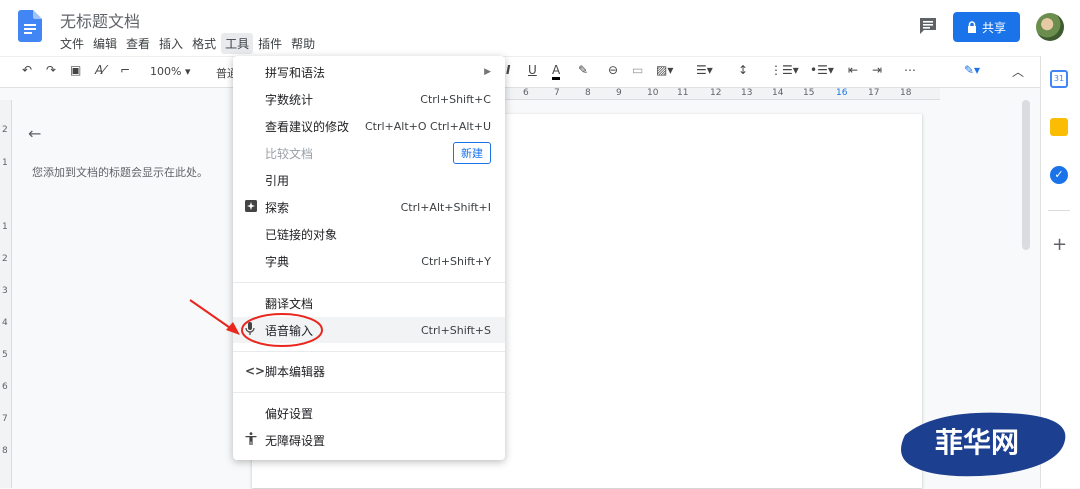 This screenshot has height=489, width=1080. Describe the element at coordinates (977, 442) in the screenshot. I see `watermark-text: 菲华网` at that location.